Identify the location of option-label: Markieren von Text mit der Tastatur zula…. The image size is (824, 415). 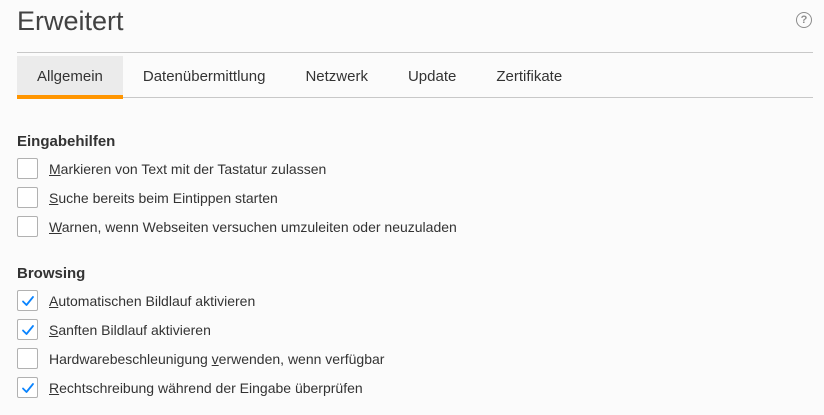
(188, 168).